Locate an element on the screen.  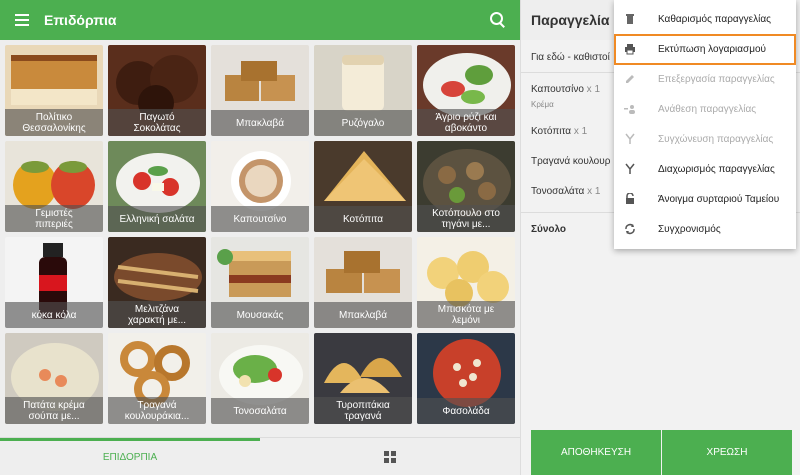
product-label: Μπισκότα με λεμόνι is located at coordinates (466, 314).